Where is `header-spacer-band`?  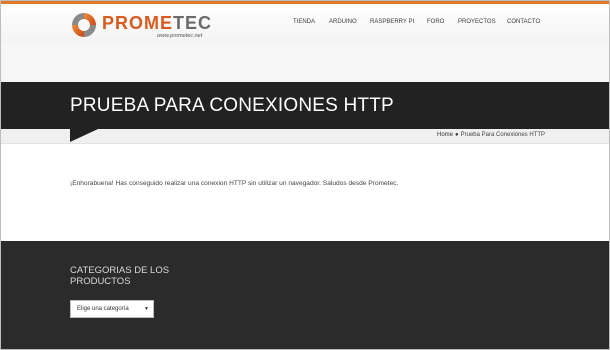
header-spacer-band is located at coordinates (305, 63).